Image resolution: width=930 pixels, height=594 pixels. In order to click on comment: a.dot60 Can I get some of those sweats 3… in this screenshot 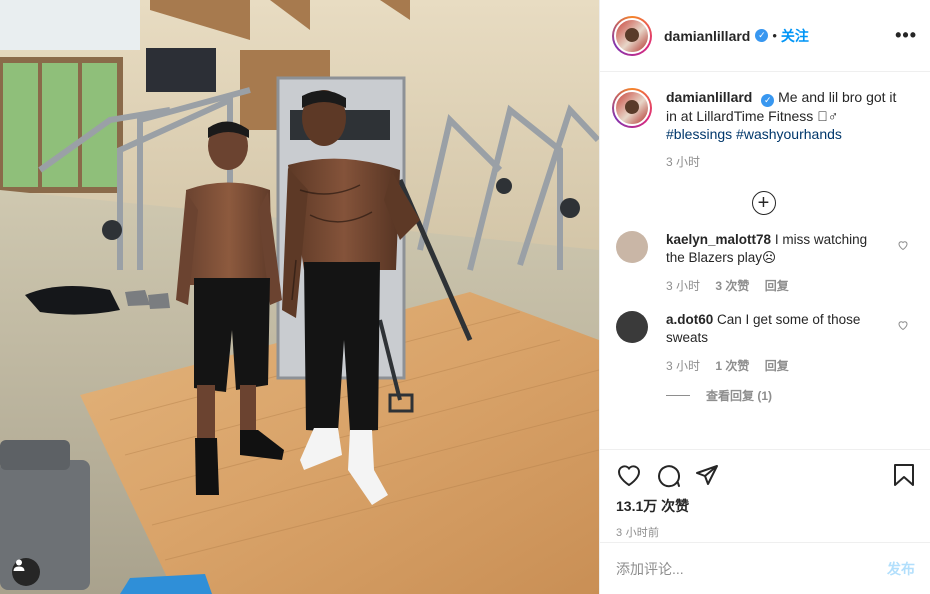, I will do `click(763, 343)`.